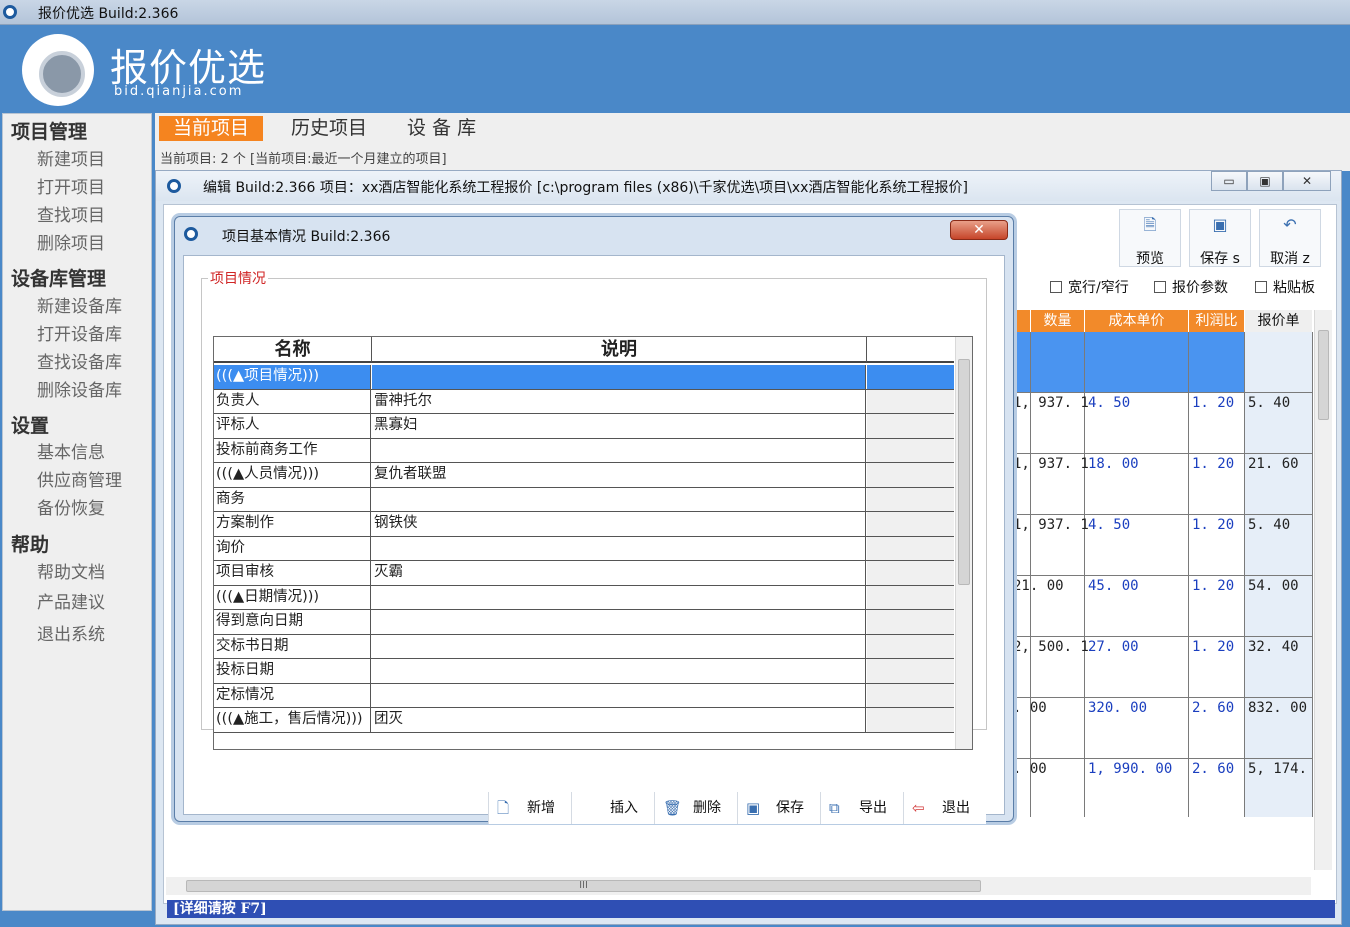 The width and height of the screenshot is (1350, 927). I want to click on undo-button: ↶ 取消 z, so click(1290, 238).